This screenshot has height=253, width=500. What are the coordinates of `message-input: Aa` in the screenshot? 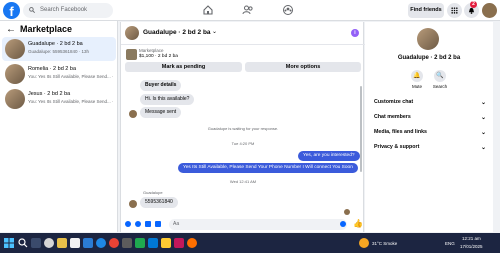 It's located at (258, 224).